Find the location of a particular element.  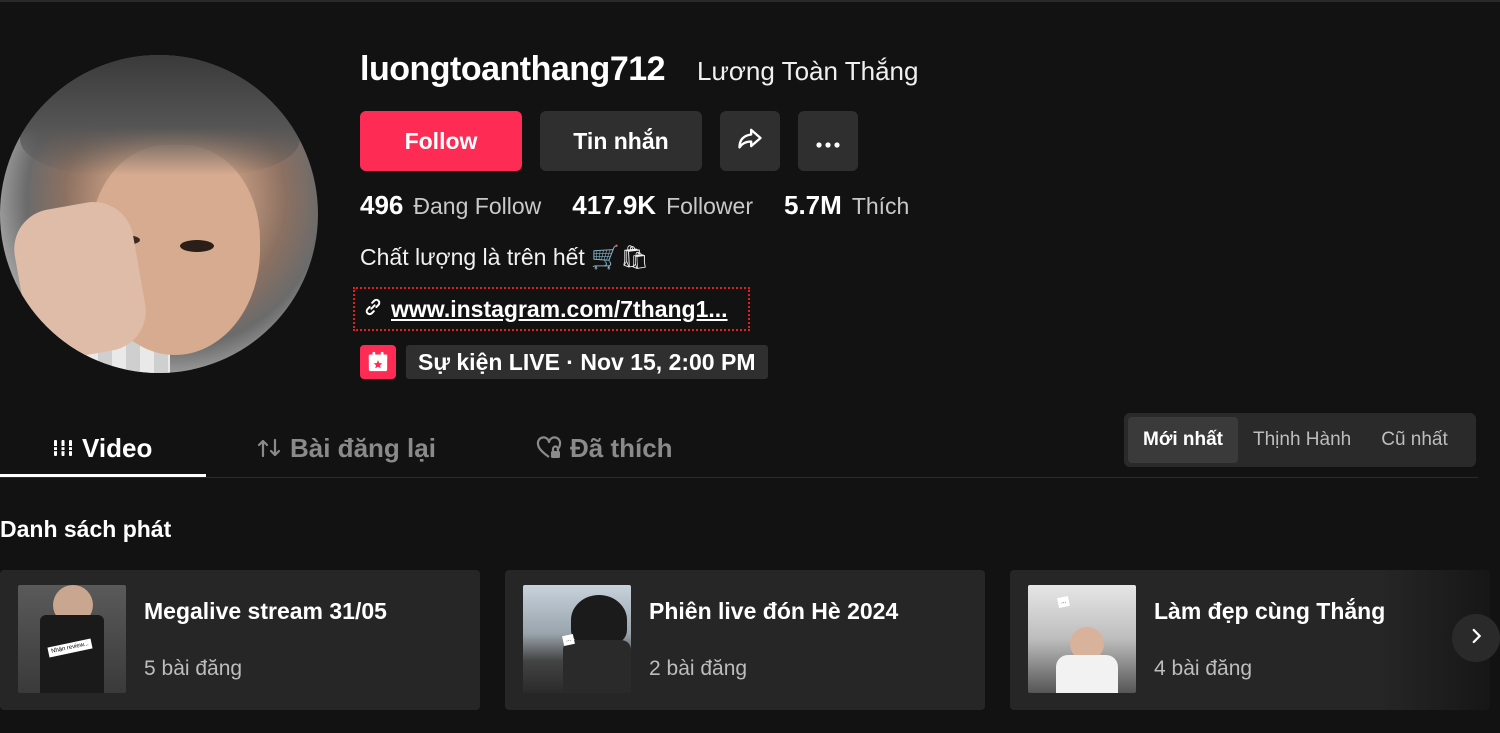

repost-icon is located at coordinates (269, 448).